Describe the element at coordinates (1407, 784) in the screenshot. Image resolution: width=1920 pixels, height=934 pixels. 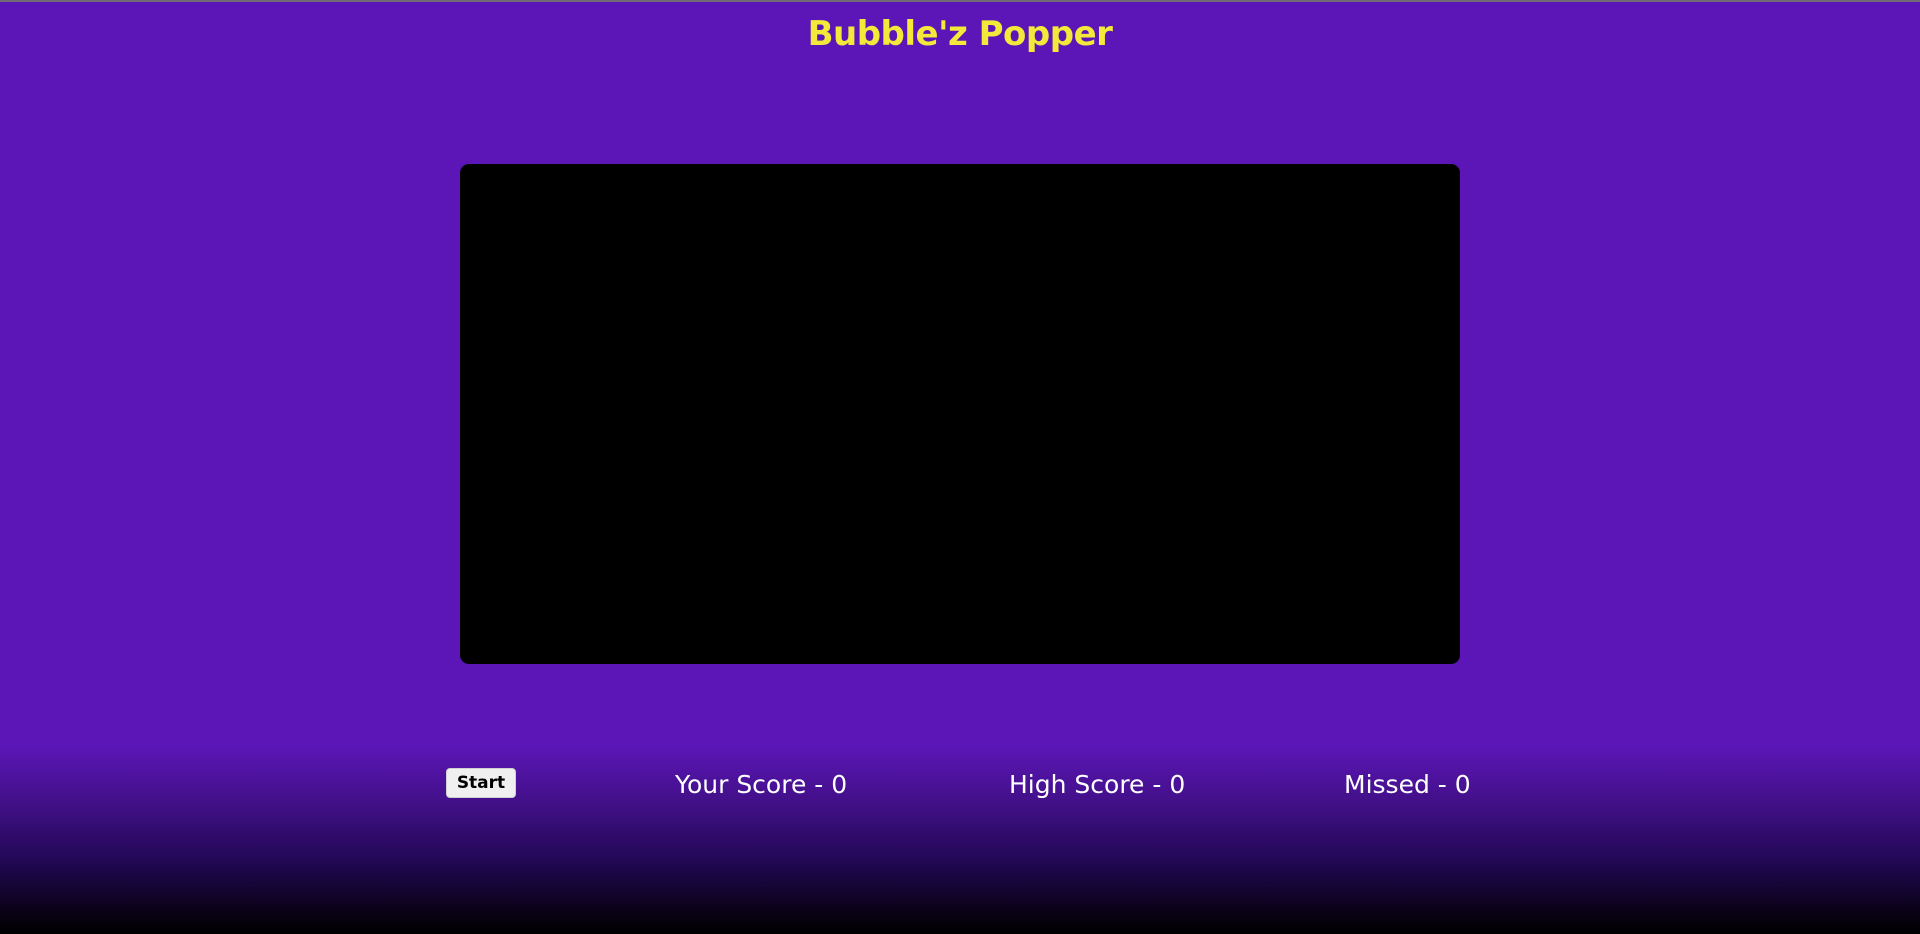
I see `missed-display: Missed - 0` at that location.